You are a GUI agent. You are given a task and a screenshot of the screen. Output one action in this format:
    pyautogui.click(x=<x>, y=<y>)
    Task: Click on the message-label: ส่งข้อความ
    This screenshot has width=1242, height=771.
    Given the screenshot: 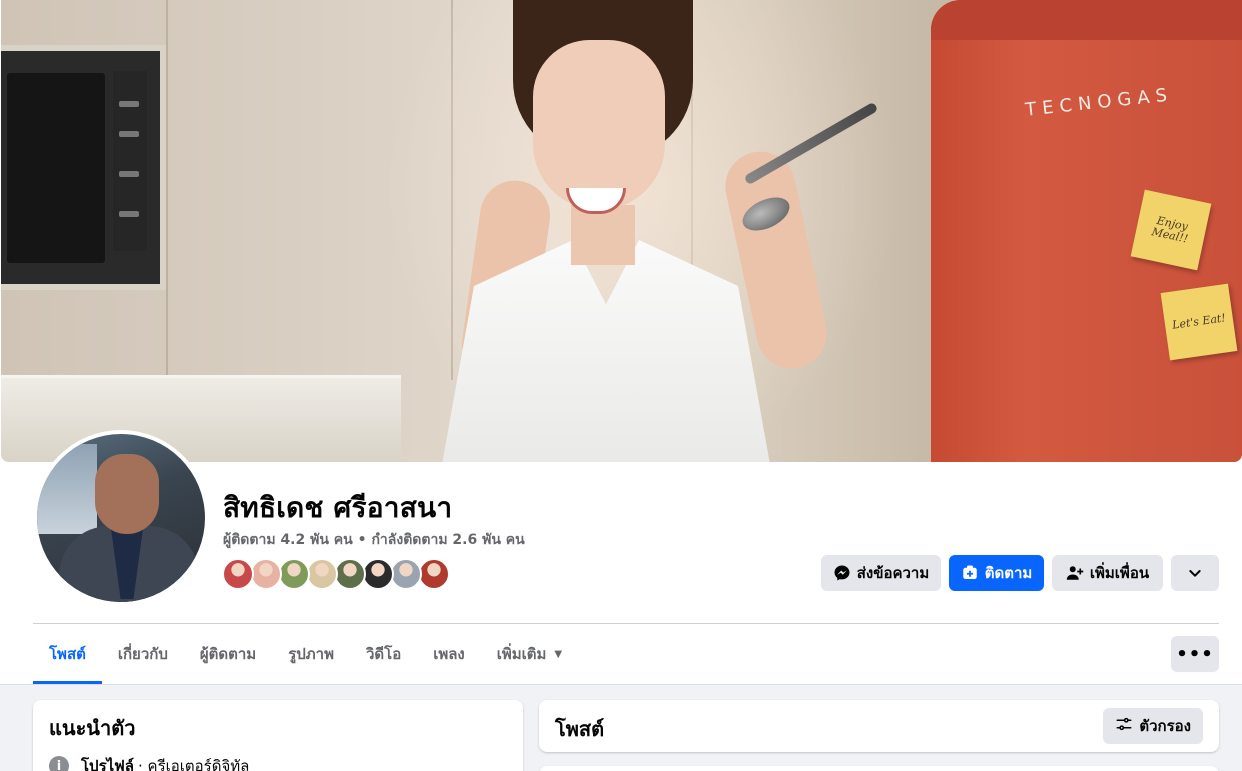 What is the action you would take?
    pyautogui.click(x=893, y=573)
    